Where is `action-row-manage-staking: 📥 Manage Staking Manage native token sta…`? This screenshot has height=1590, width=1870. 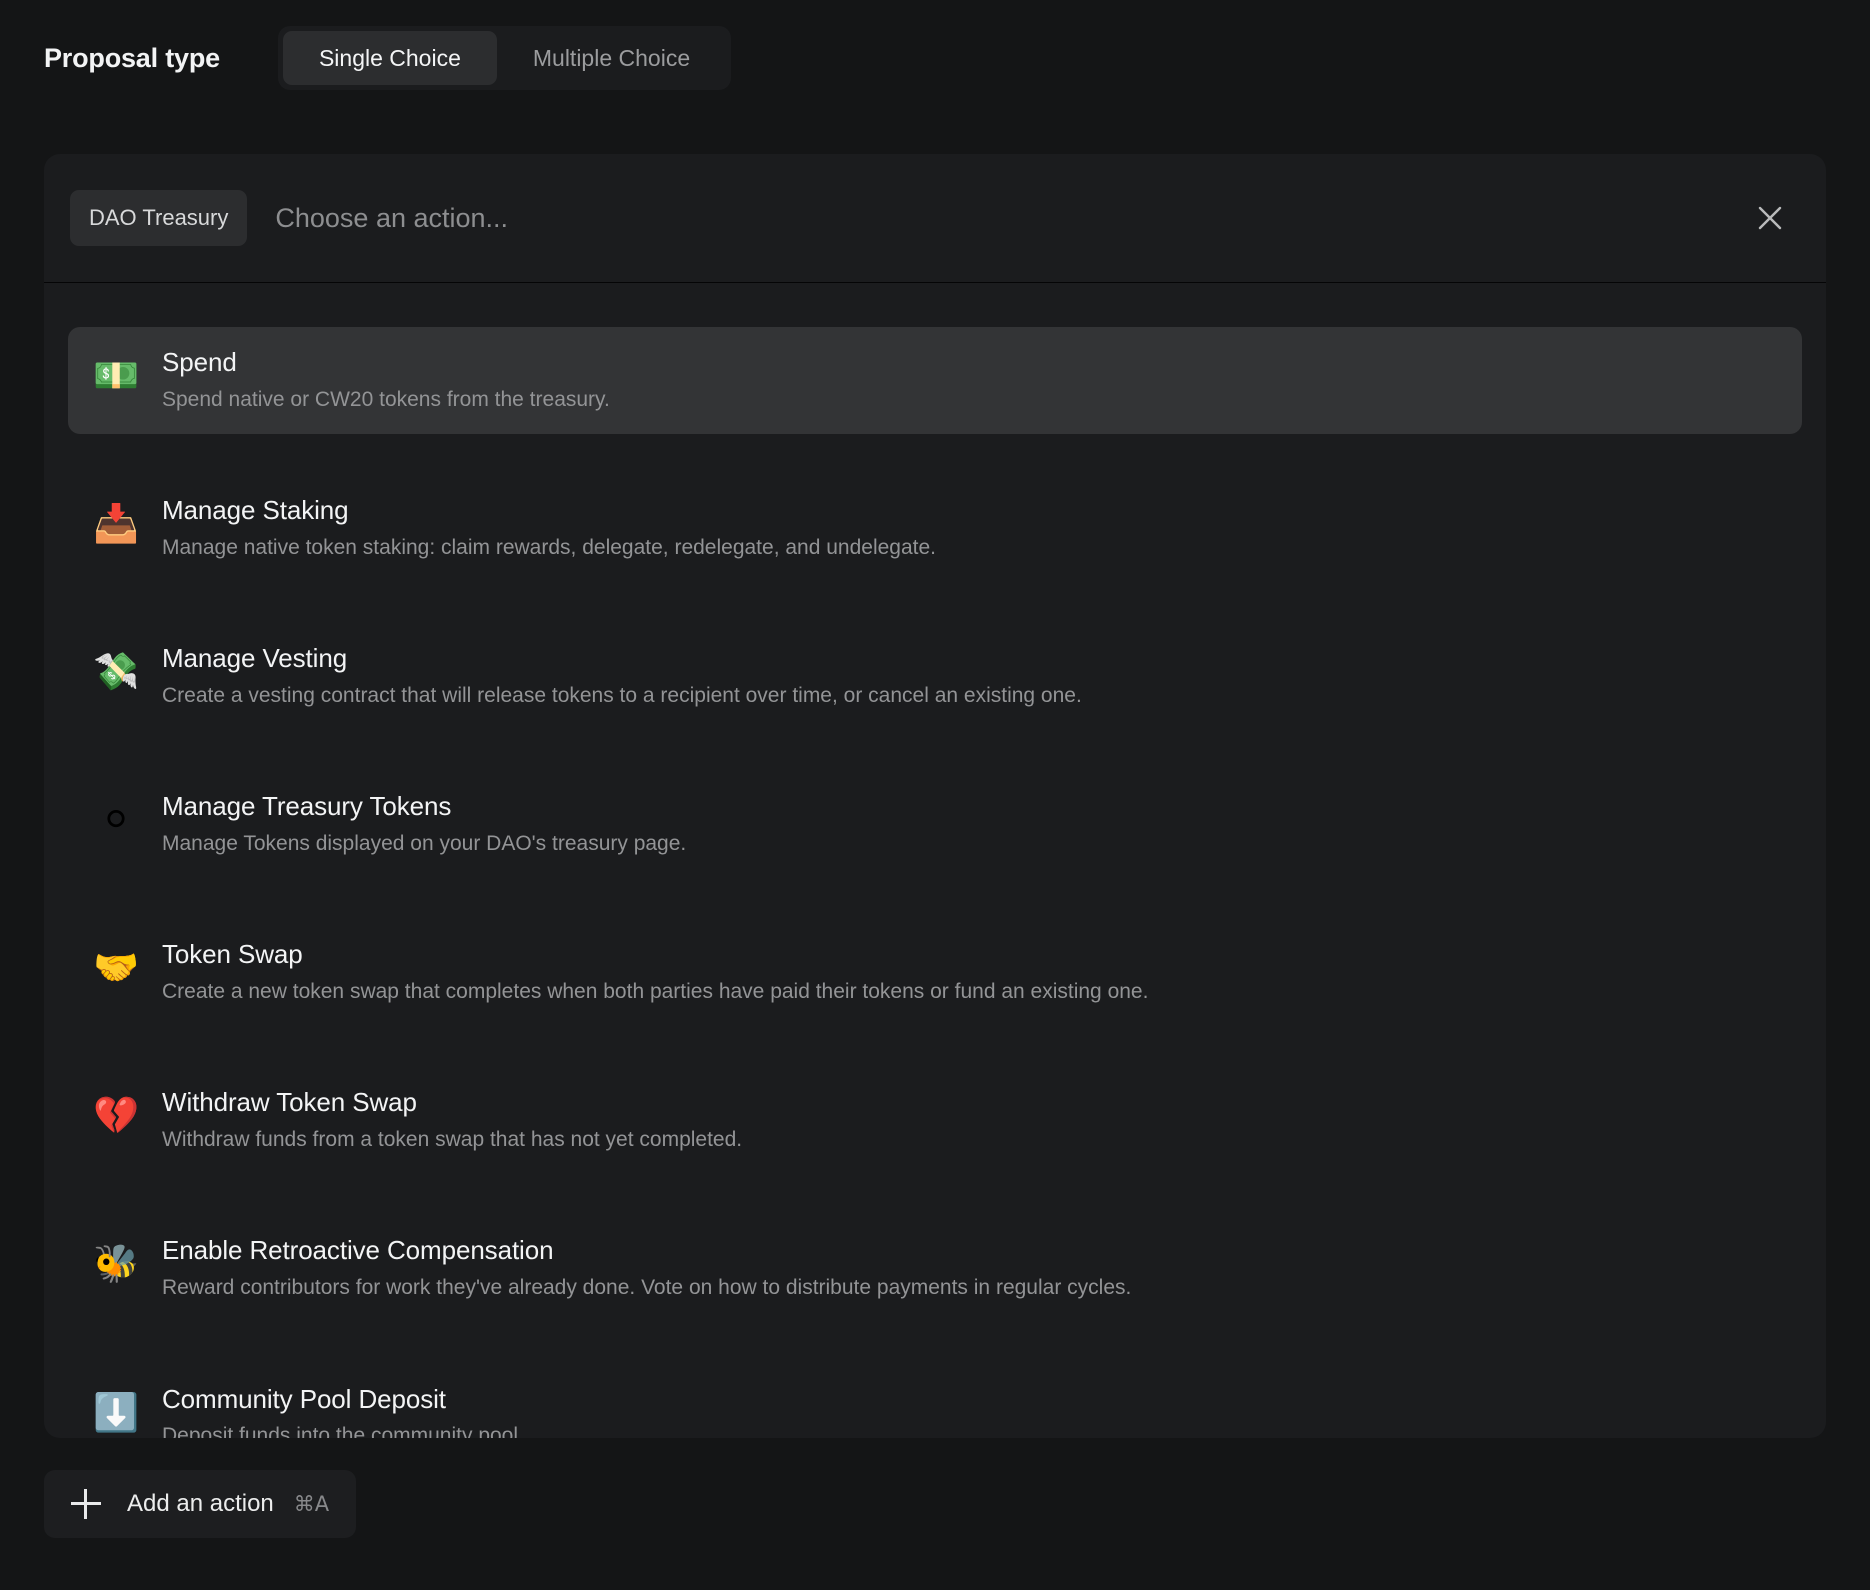
action-row-manage-staking: 📥 Manage Staking Manage native token sta… is located at coordinates (935, 528).